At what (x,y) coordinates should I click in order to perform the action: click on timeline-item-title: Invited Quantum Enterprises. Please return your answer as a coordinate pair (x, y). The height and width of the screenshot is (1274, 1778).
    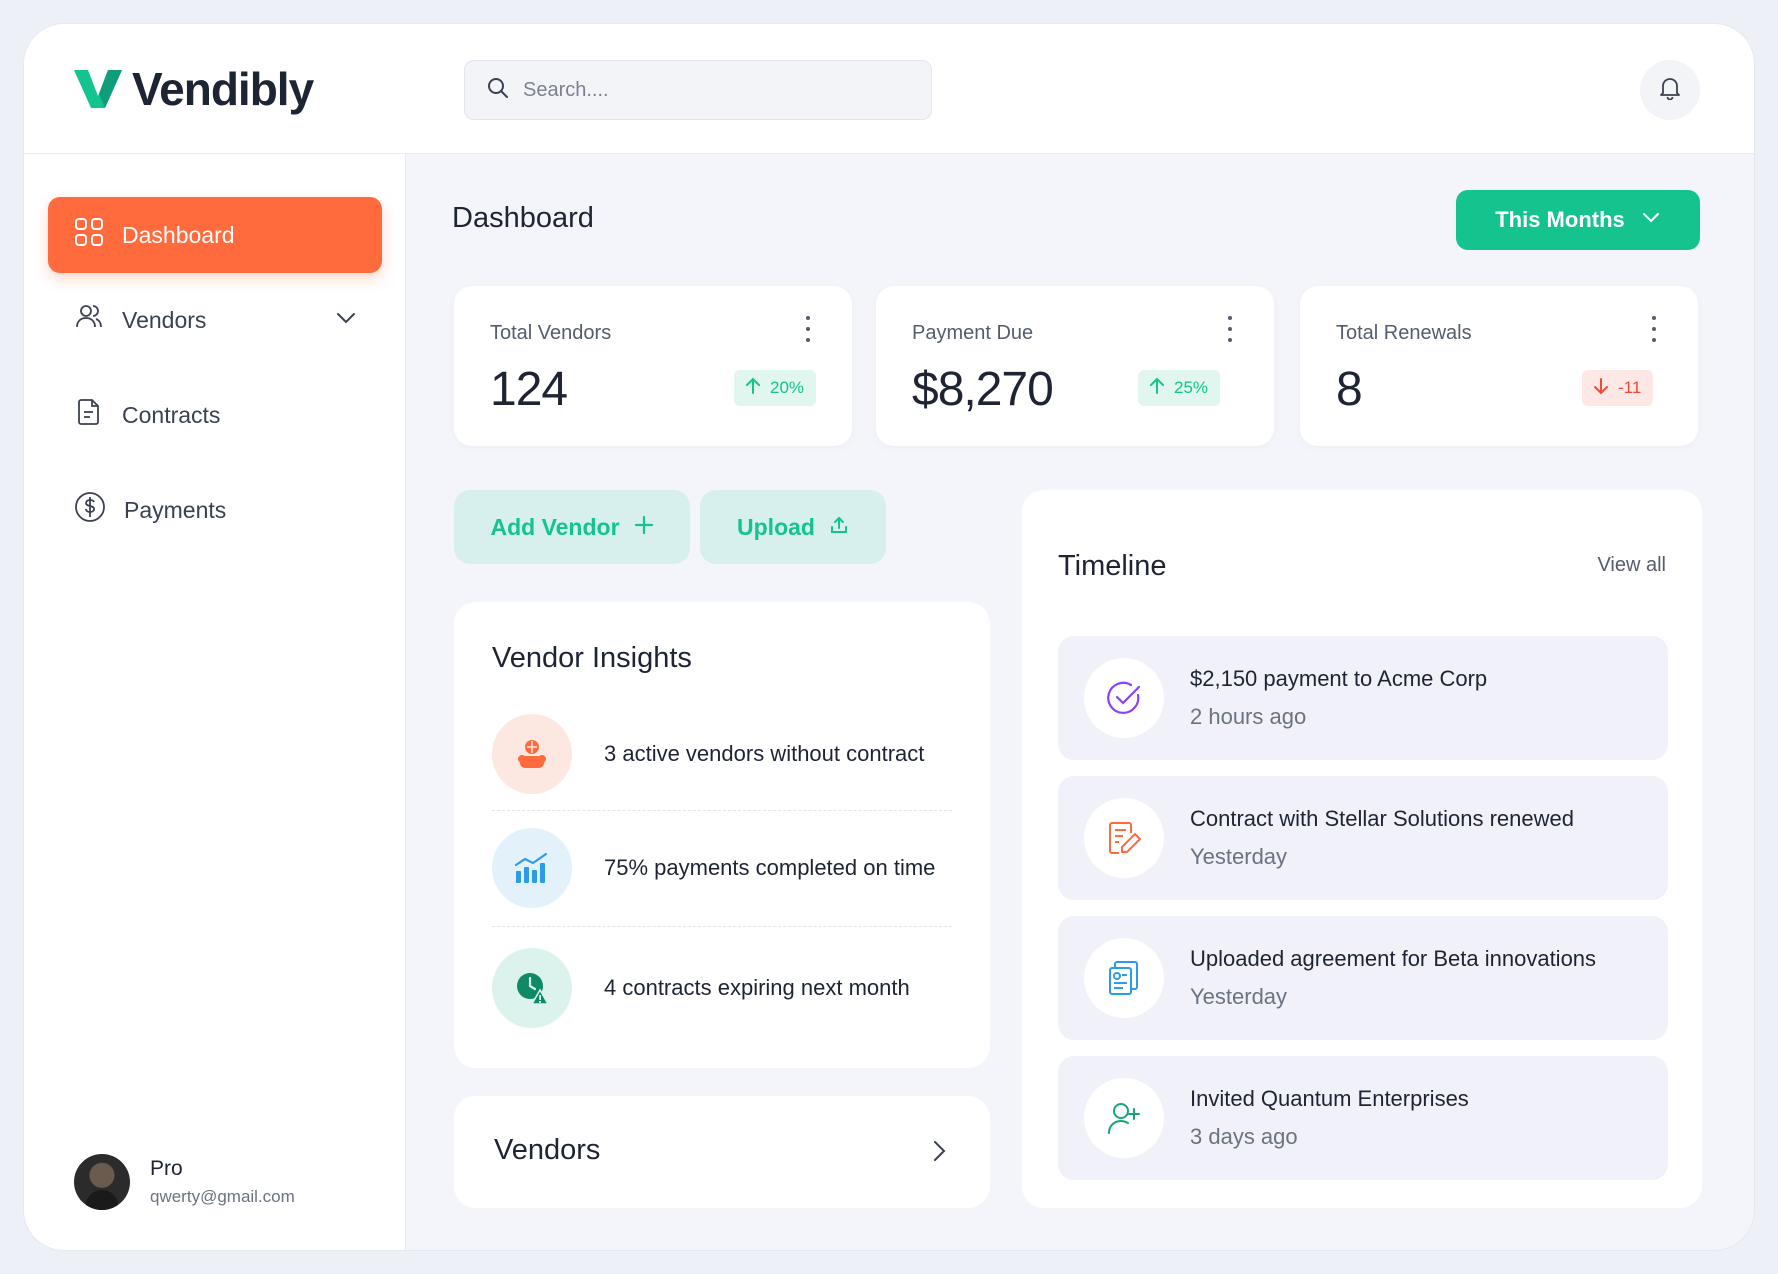
    Looking at the image, I should click on (1329, 1098).